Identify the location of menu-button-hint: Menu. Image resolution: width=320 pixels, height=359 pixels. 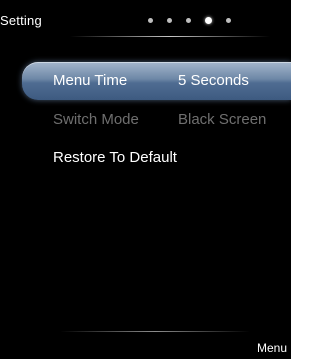
(272, 348).